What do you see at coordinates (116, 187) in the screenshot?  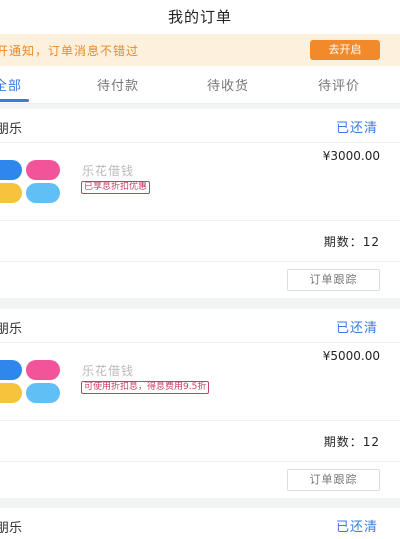 I see `discount-tag: 已享息折扣优惠` at bounding box center [116, 187].